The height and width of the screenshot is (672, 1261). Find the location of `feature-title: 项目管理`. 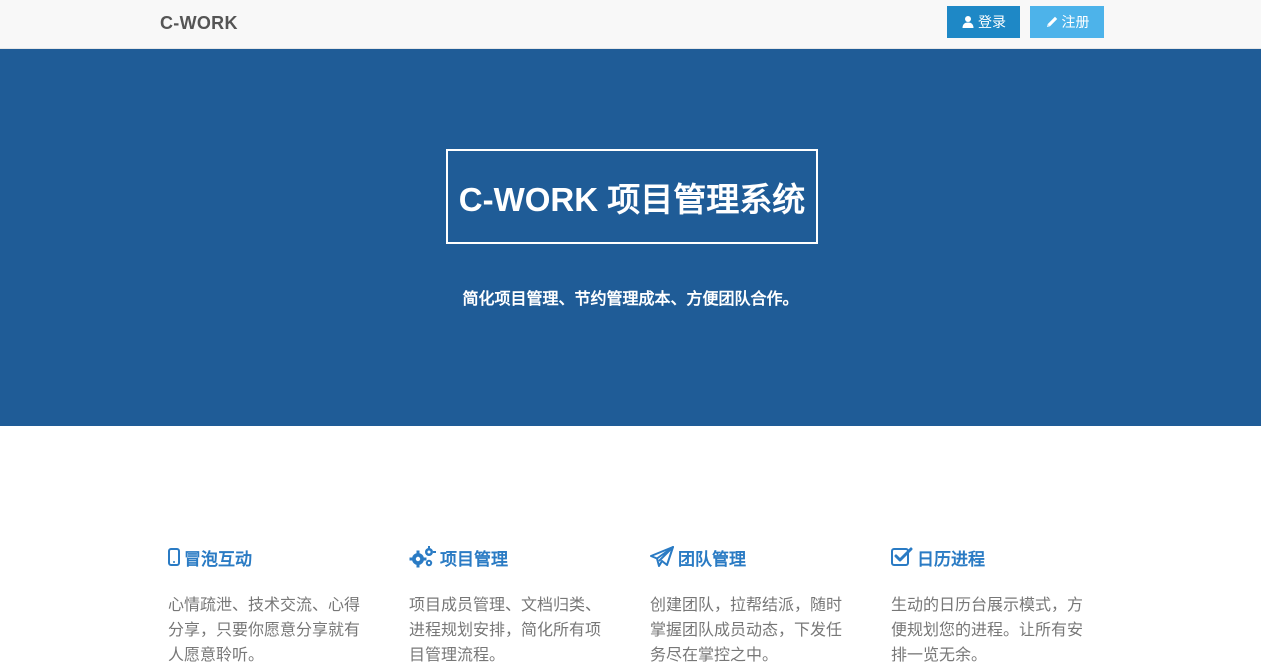

feature-title: 项目管理 is located at coordinates (474, 559).